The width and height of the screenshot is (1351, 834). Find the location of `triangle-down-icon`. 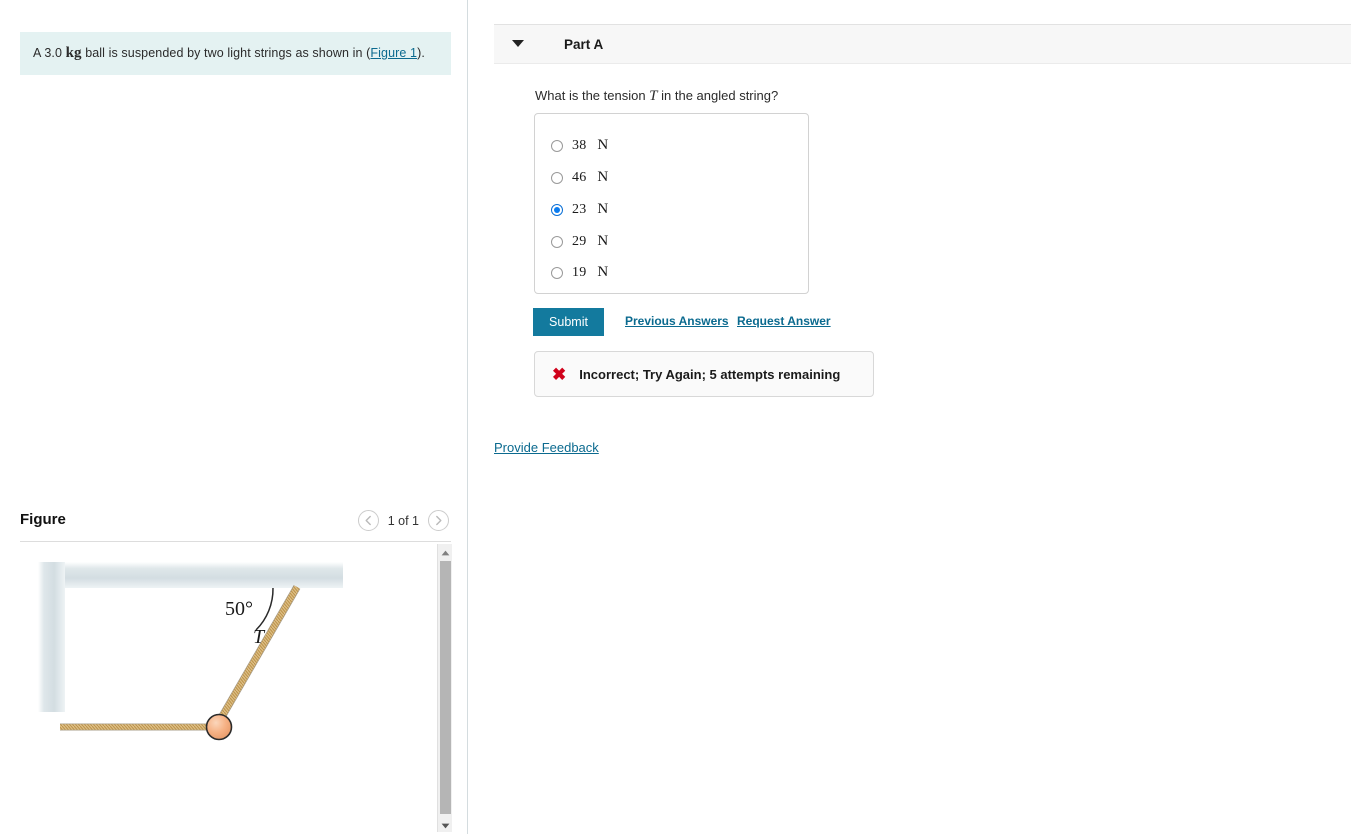

triangle-down-icon is located at coordinates (445, 824).